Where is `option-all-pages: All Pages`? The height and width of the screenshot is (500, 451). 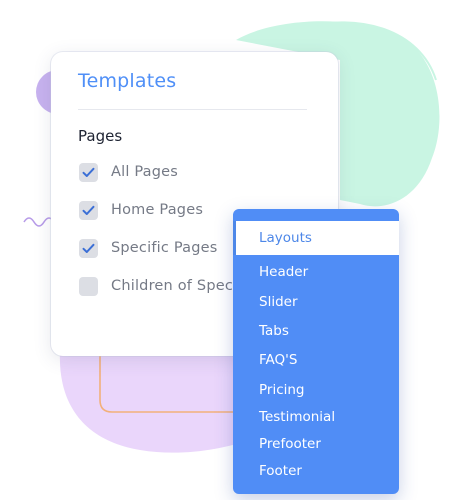
option-all-pages: All Pages is located at coordinates (128, 172).